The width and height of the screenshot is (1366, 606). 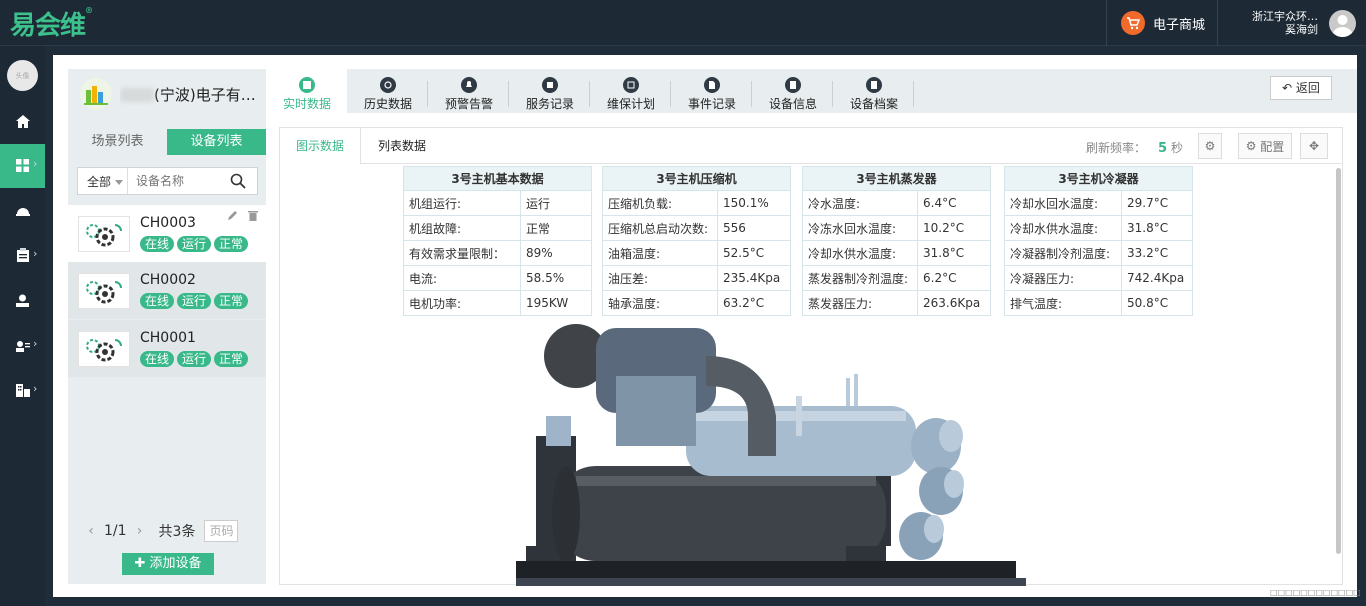 What do you see at coordinates (253, 217) in the screenshot?
I see `trash-icon` at bounding box center [253, 217].